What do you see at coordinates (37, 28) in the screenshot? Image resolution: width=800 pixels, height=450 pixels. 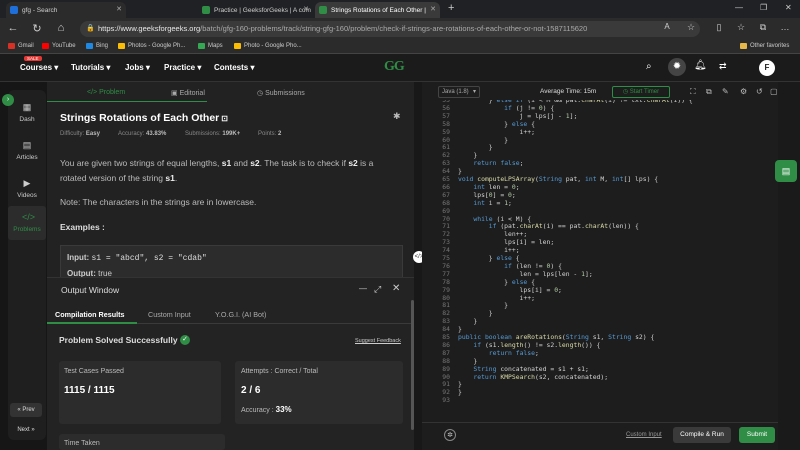 I see `refresh-icon: ↻` at bounding box center [37, 28].